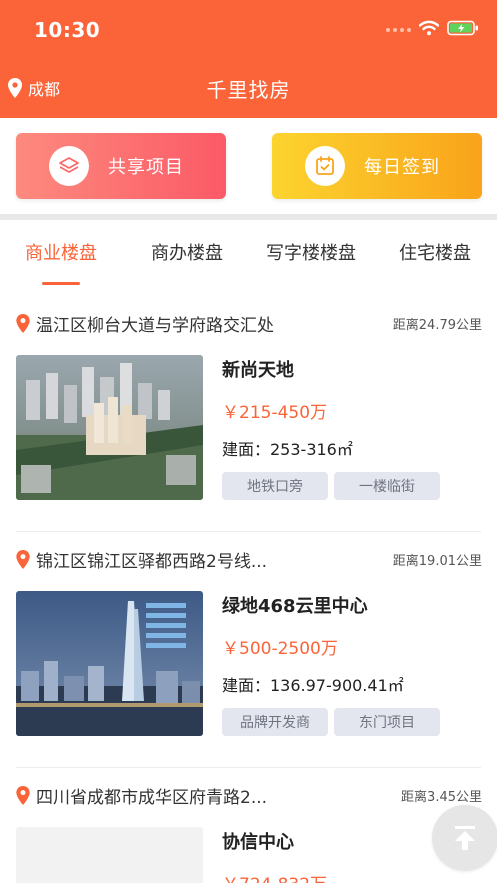 This screenshot has width=497, height=883. What do you see at coordinates (287, 449) in the screenshot?
I see `listing-area: 建面：253-316㎡` at bounding box center [287, 449].